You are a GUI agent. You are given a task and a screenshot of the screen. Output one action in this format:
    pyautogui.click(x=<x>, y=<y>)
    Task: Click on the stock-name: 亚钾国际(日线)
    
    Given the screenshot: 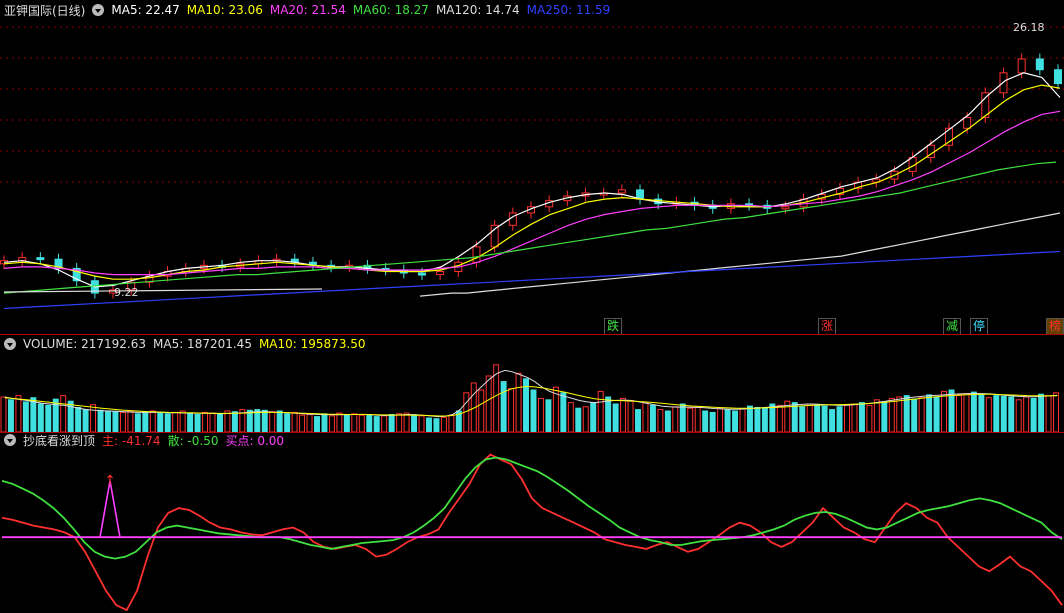 What is the action you would take?
    pyautogui.click(x=45, y=10)
    